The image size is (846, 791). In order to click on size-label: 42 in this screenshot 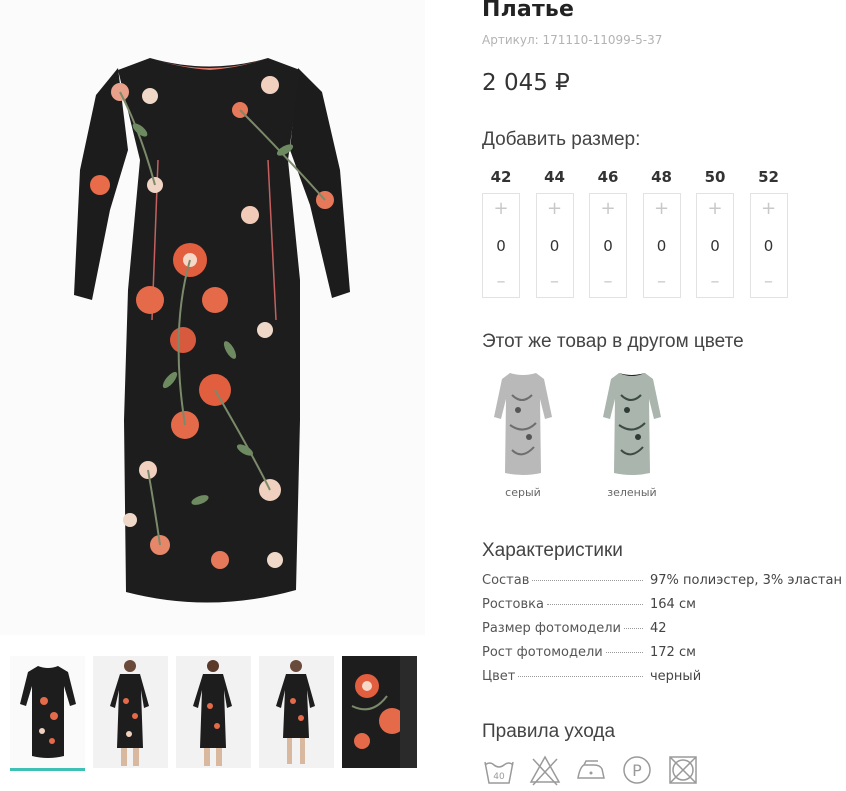, I will do `click(501, 177)`.